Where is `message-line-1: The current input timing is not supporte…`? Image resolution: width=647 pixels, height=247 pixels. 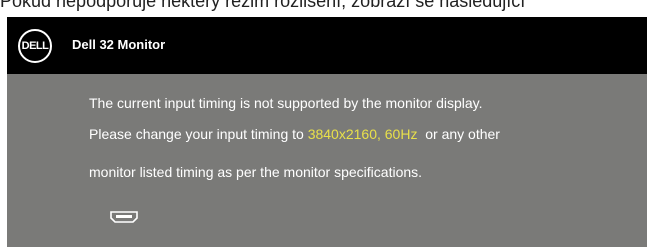 message-line-1: The current input timing is not supporte… is located at coordinates (286, 103).